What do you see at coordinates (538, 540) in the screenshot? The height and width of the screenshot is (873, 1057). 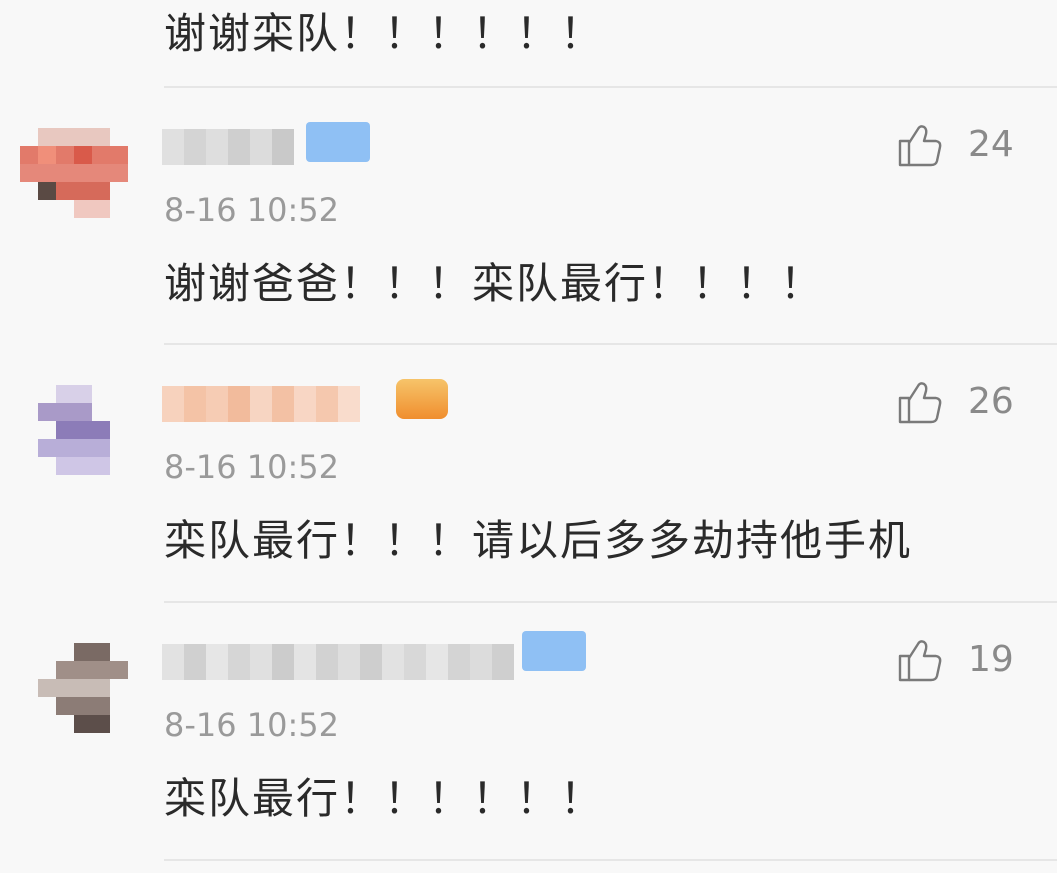 I see `comment-text: 栾队最行！！！请以后多多劫持他手机` at bounding box center [538, 540].